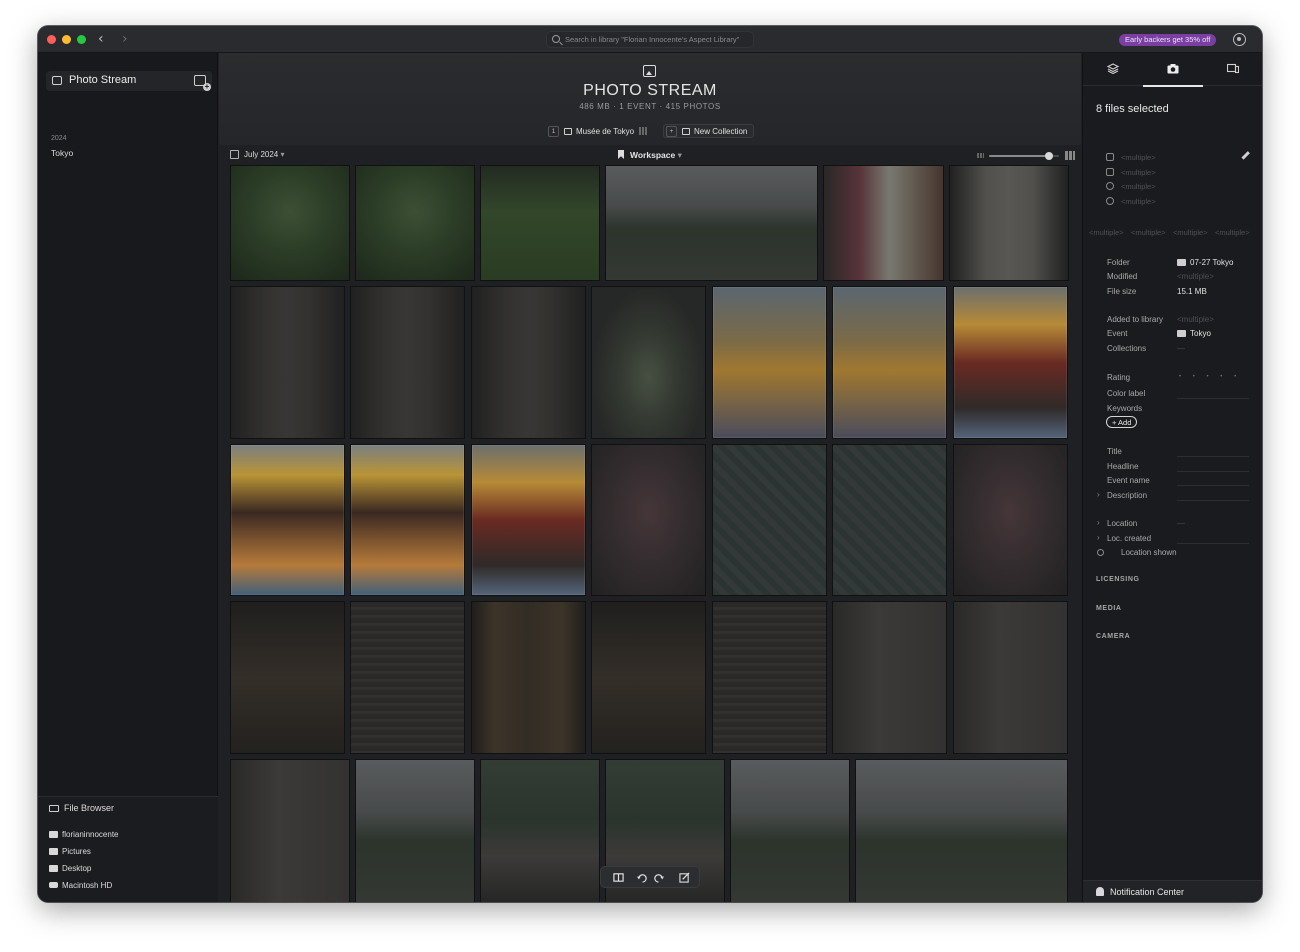 This screenshot has height=952, width=1300. I want to click on color-label-field, so click(1213, 398).